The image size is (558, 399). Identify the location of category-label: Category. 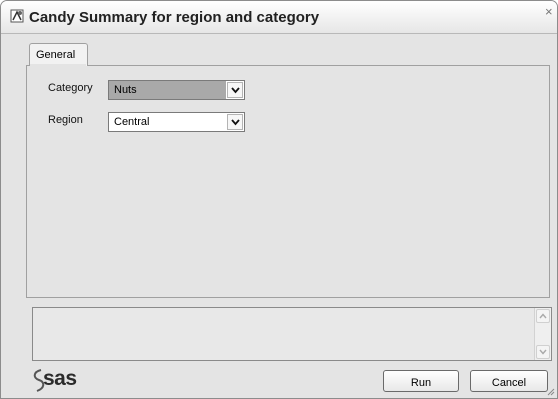
(70, 88).